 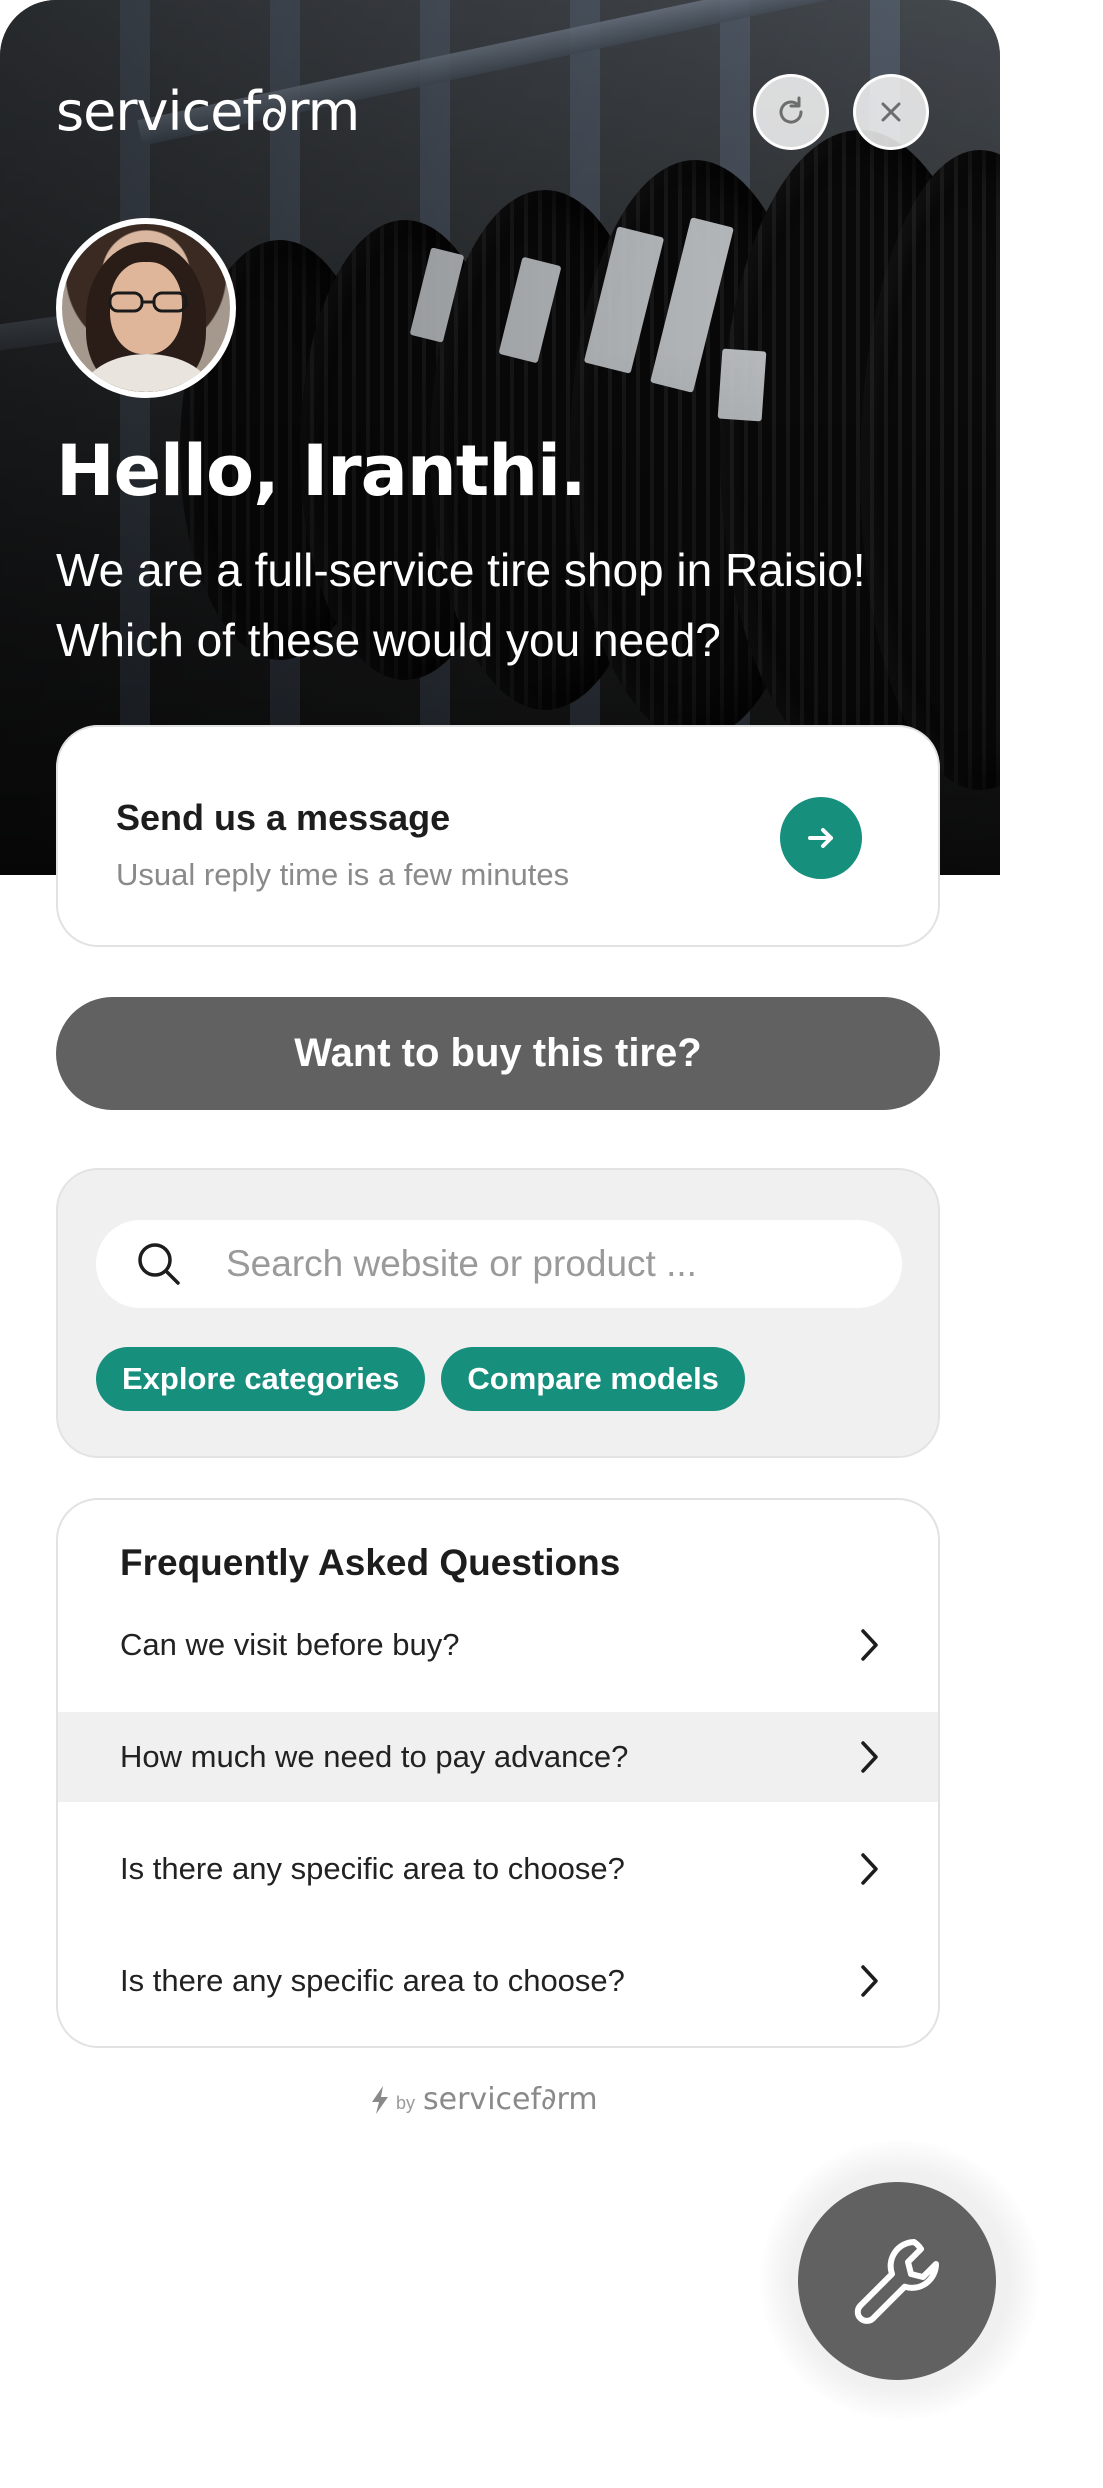 I want to click on wrench-icon, so click(x=896, y=2281).